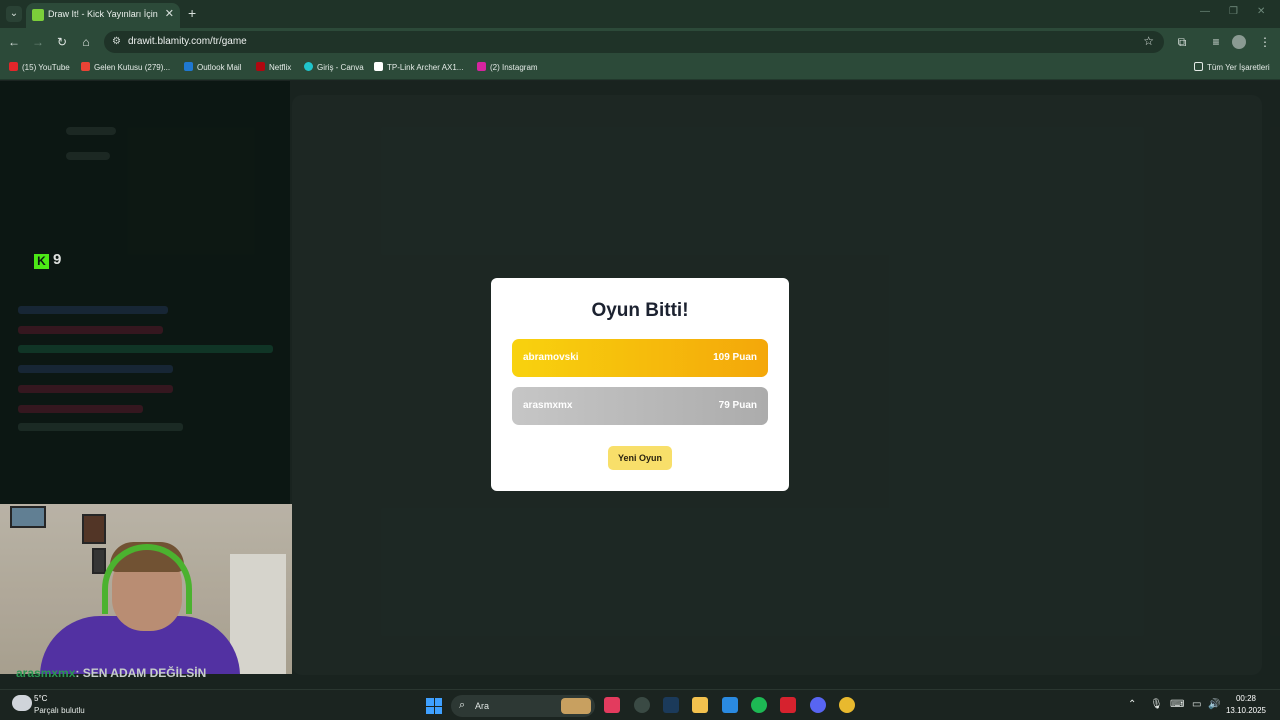 Image resolution: width=1280 pixels, height=720 pixels. I want to click on modal-title: Oyun Bitti!, so click(640, 310).